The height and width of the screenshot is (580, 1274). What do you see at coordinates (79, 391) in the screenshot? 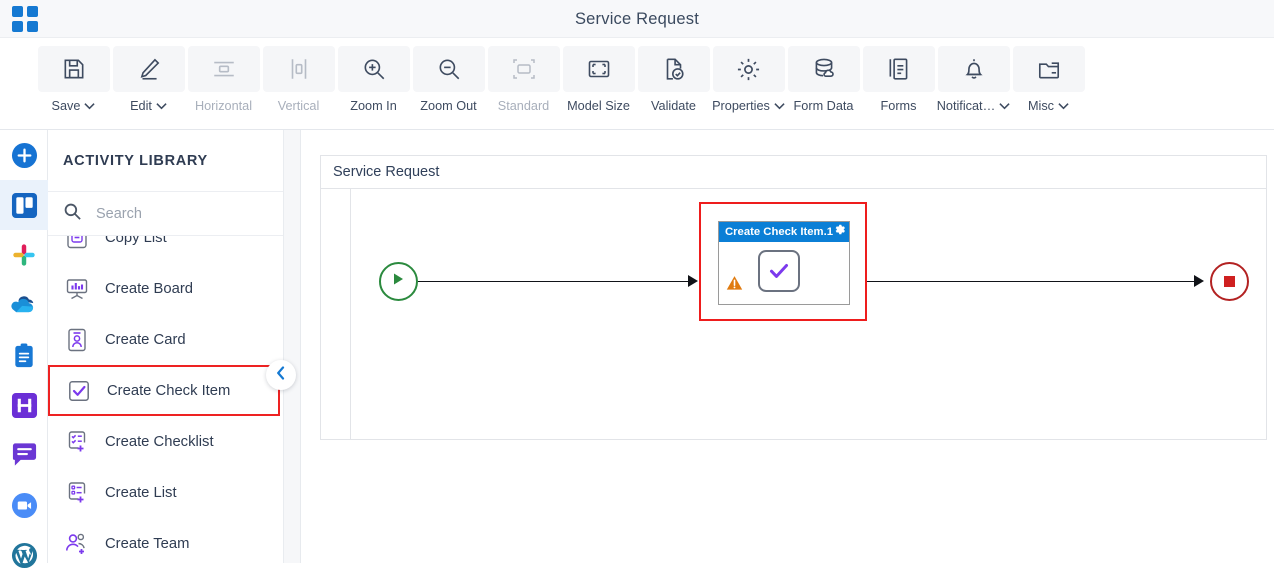
I see `create-check-item-icon` at bounding box center [79, 391].